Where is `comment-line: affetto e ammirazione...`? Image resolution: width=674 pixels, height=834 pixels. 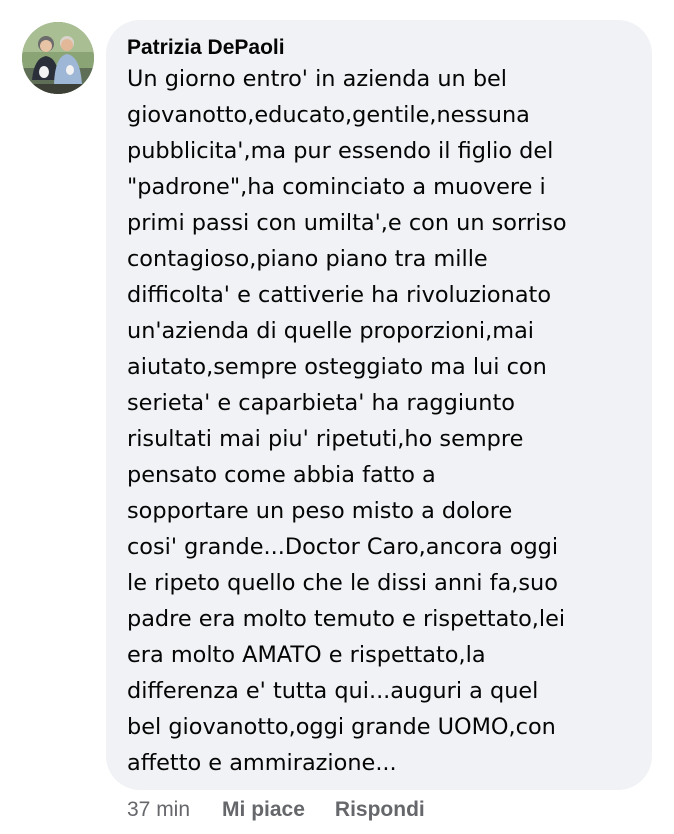
comment-line: affetto e ammirazione... is located at coordinates (262, 763).